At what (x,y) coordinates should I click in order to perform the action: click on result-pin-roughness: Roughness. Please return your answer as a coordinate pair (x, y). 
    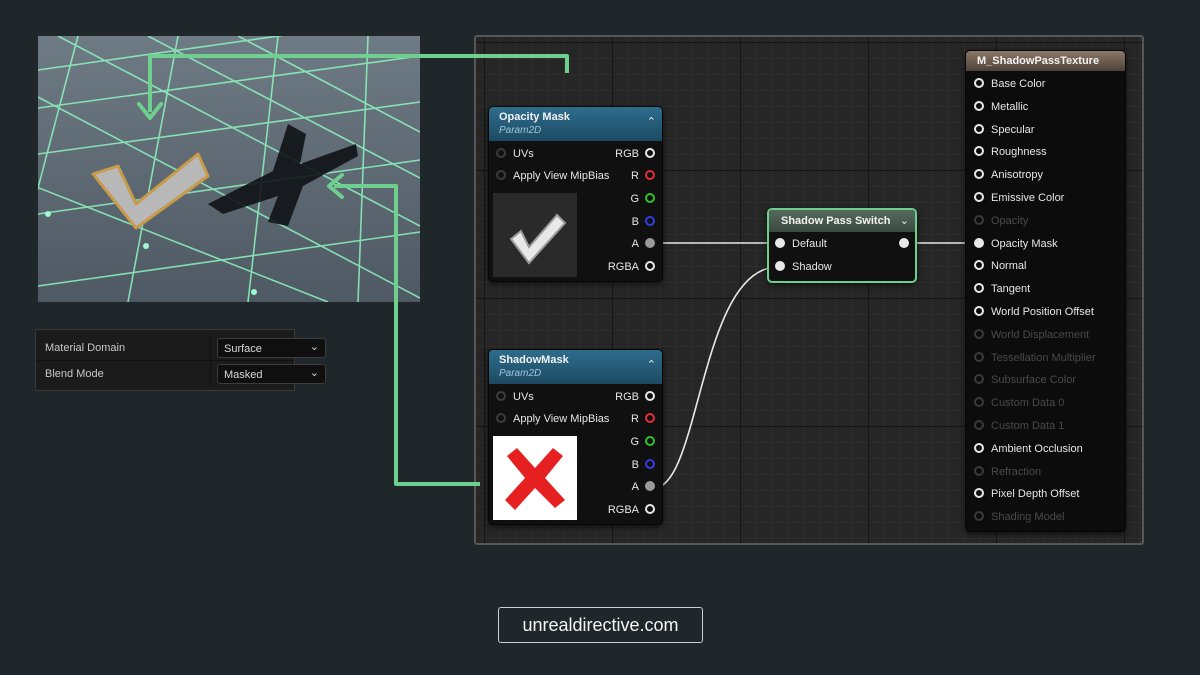
    Looking at the image, I should click on (1010, 152).